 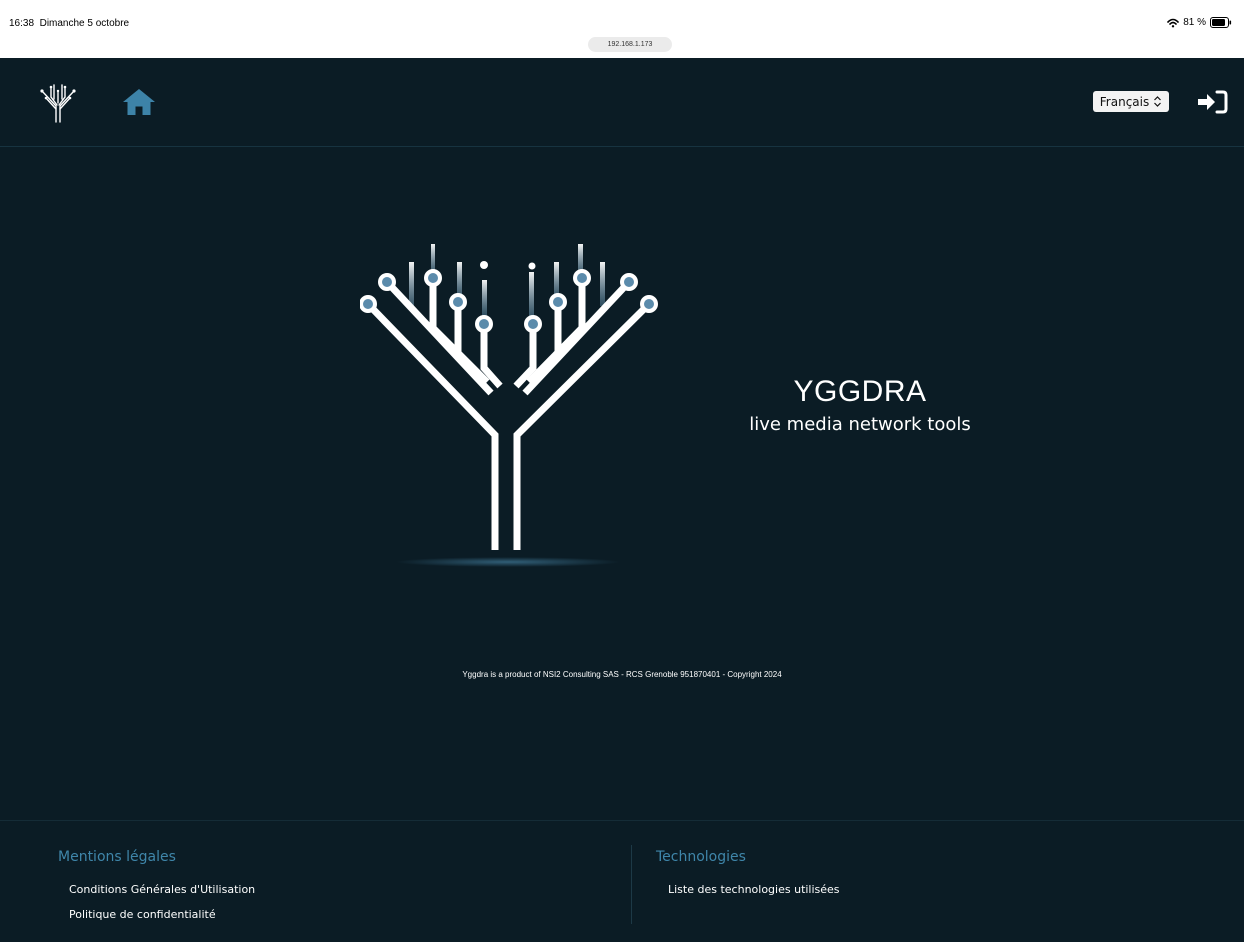 I want to click on status-indicators: 81 %, so click(x=1199, y=22).